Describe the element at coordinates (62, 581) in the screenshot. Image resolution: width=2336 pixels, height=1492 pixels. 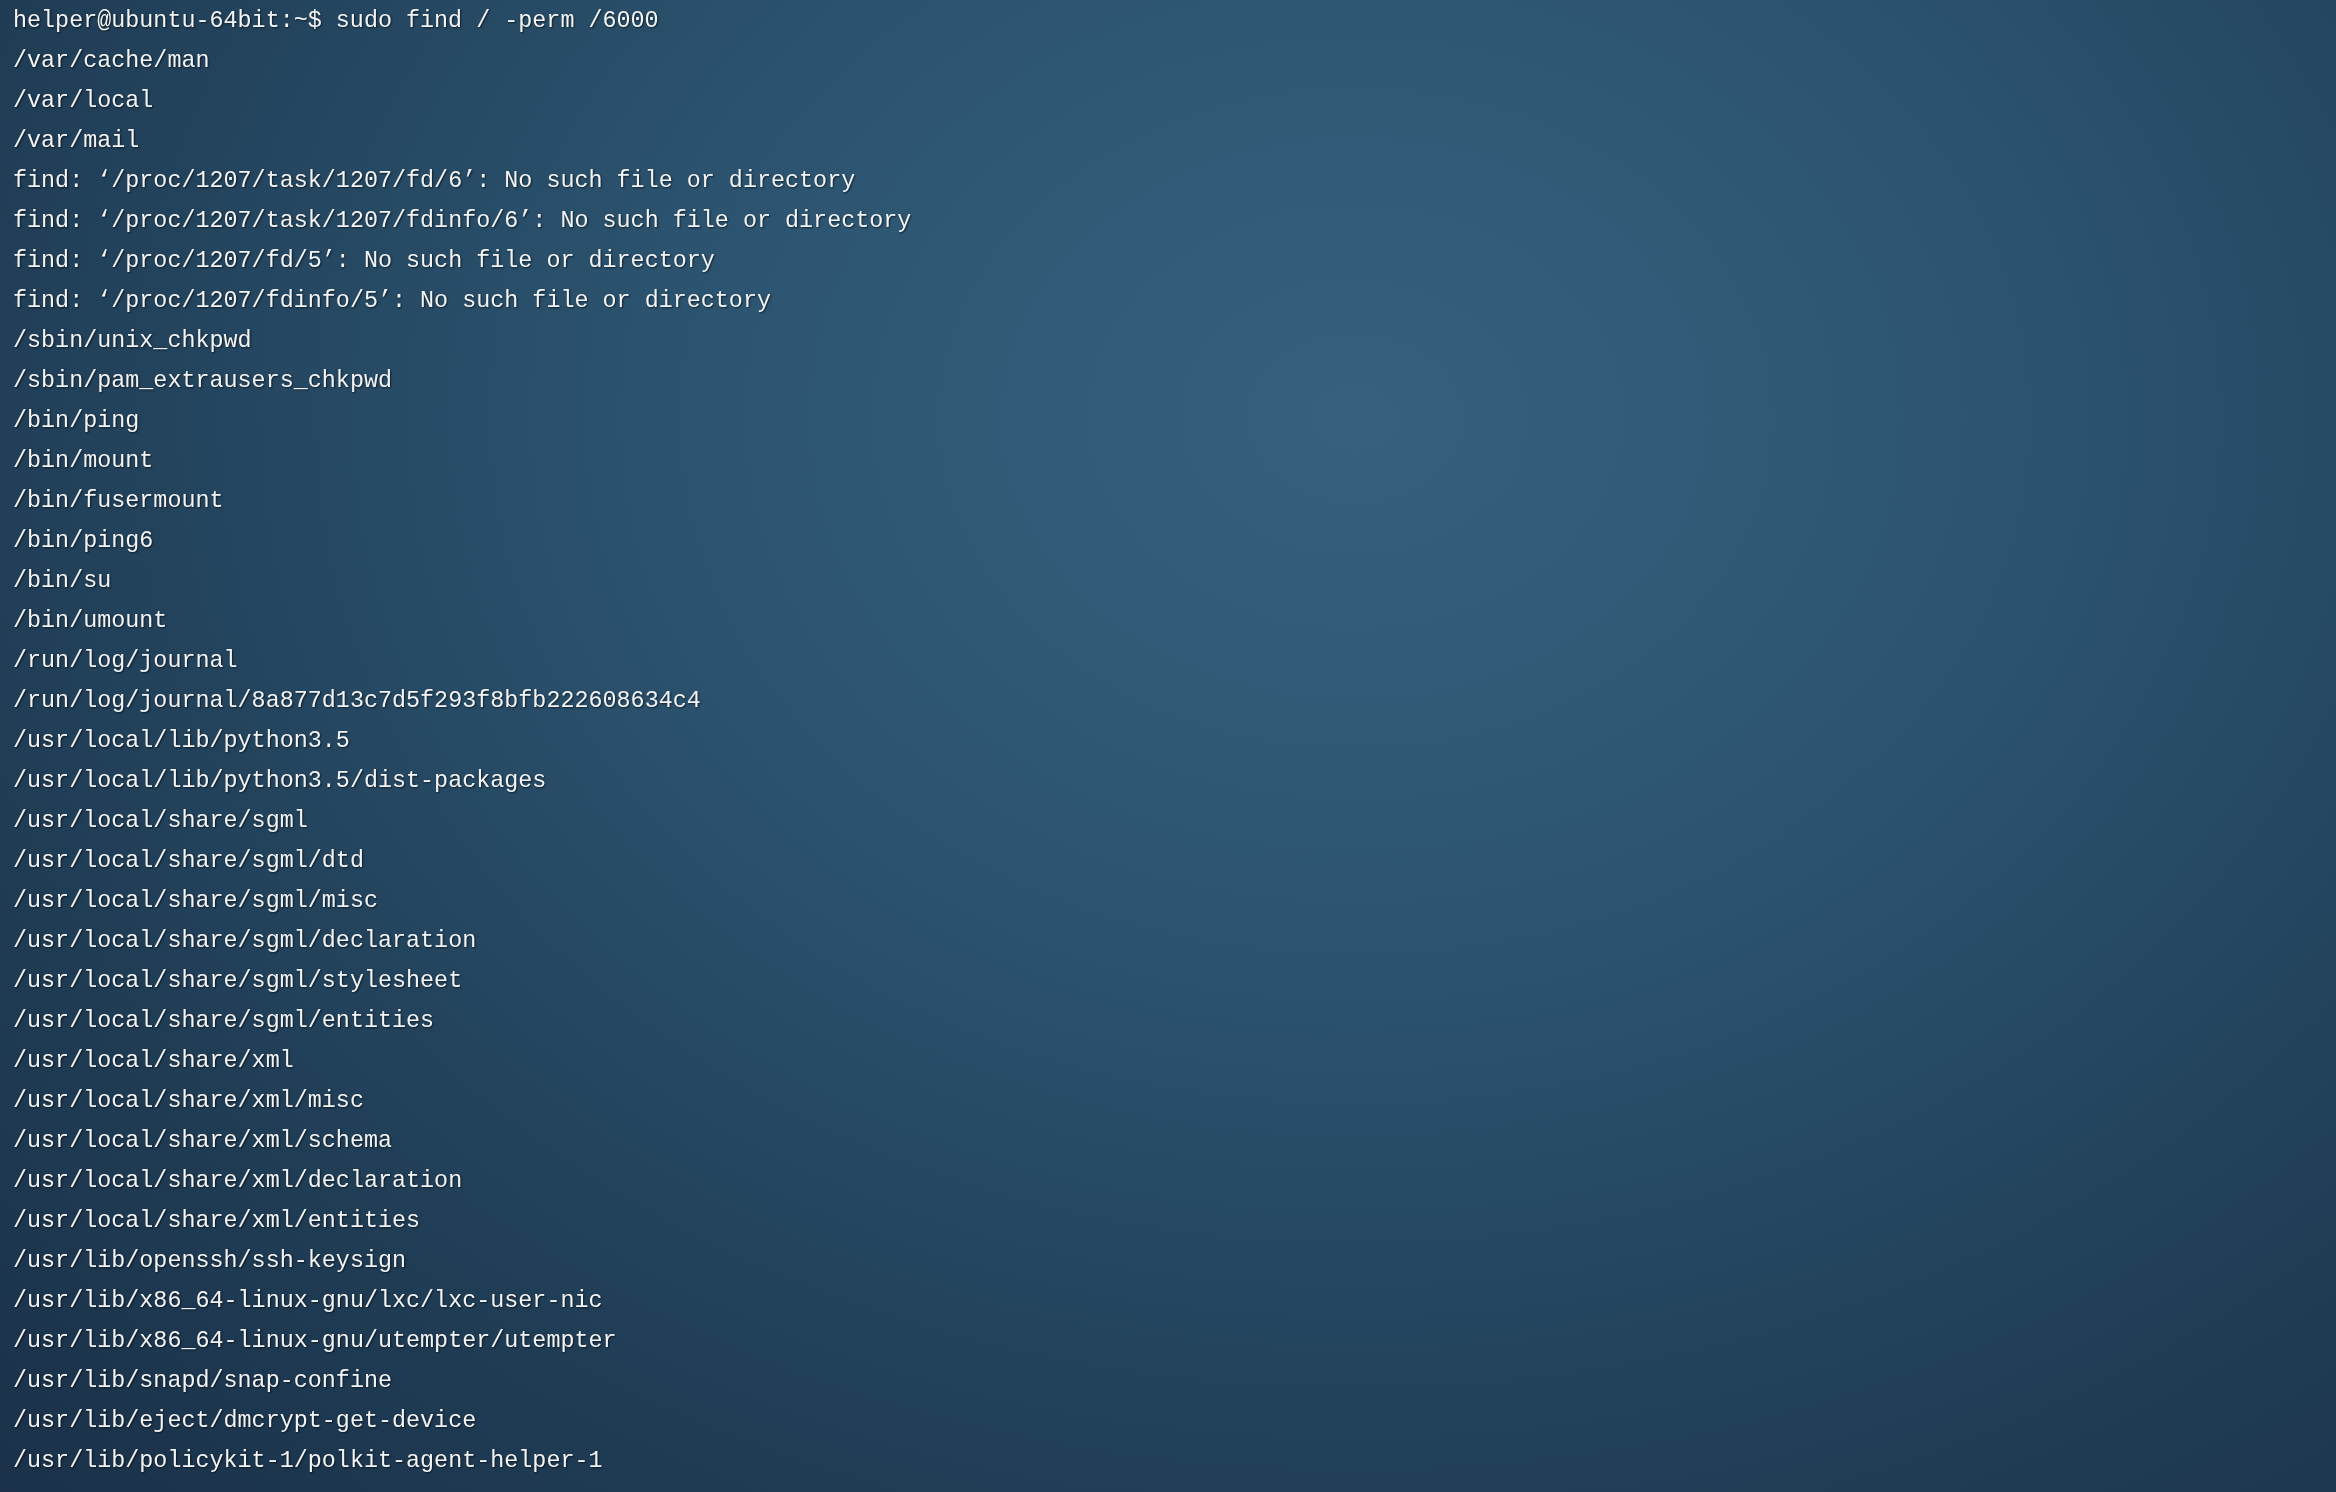
I see `output-line: /bin/su` at that location.